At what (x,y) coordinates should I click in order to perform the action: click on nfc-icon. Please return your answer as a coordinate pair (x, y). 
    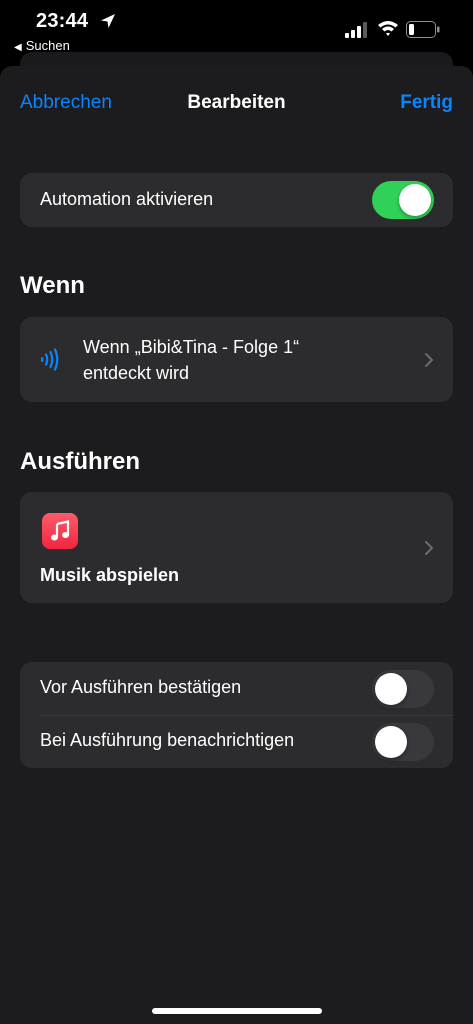
    Looking at the image, I should click on (50, 359).